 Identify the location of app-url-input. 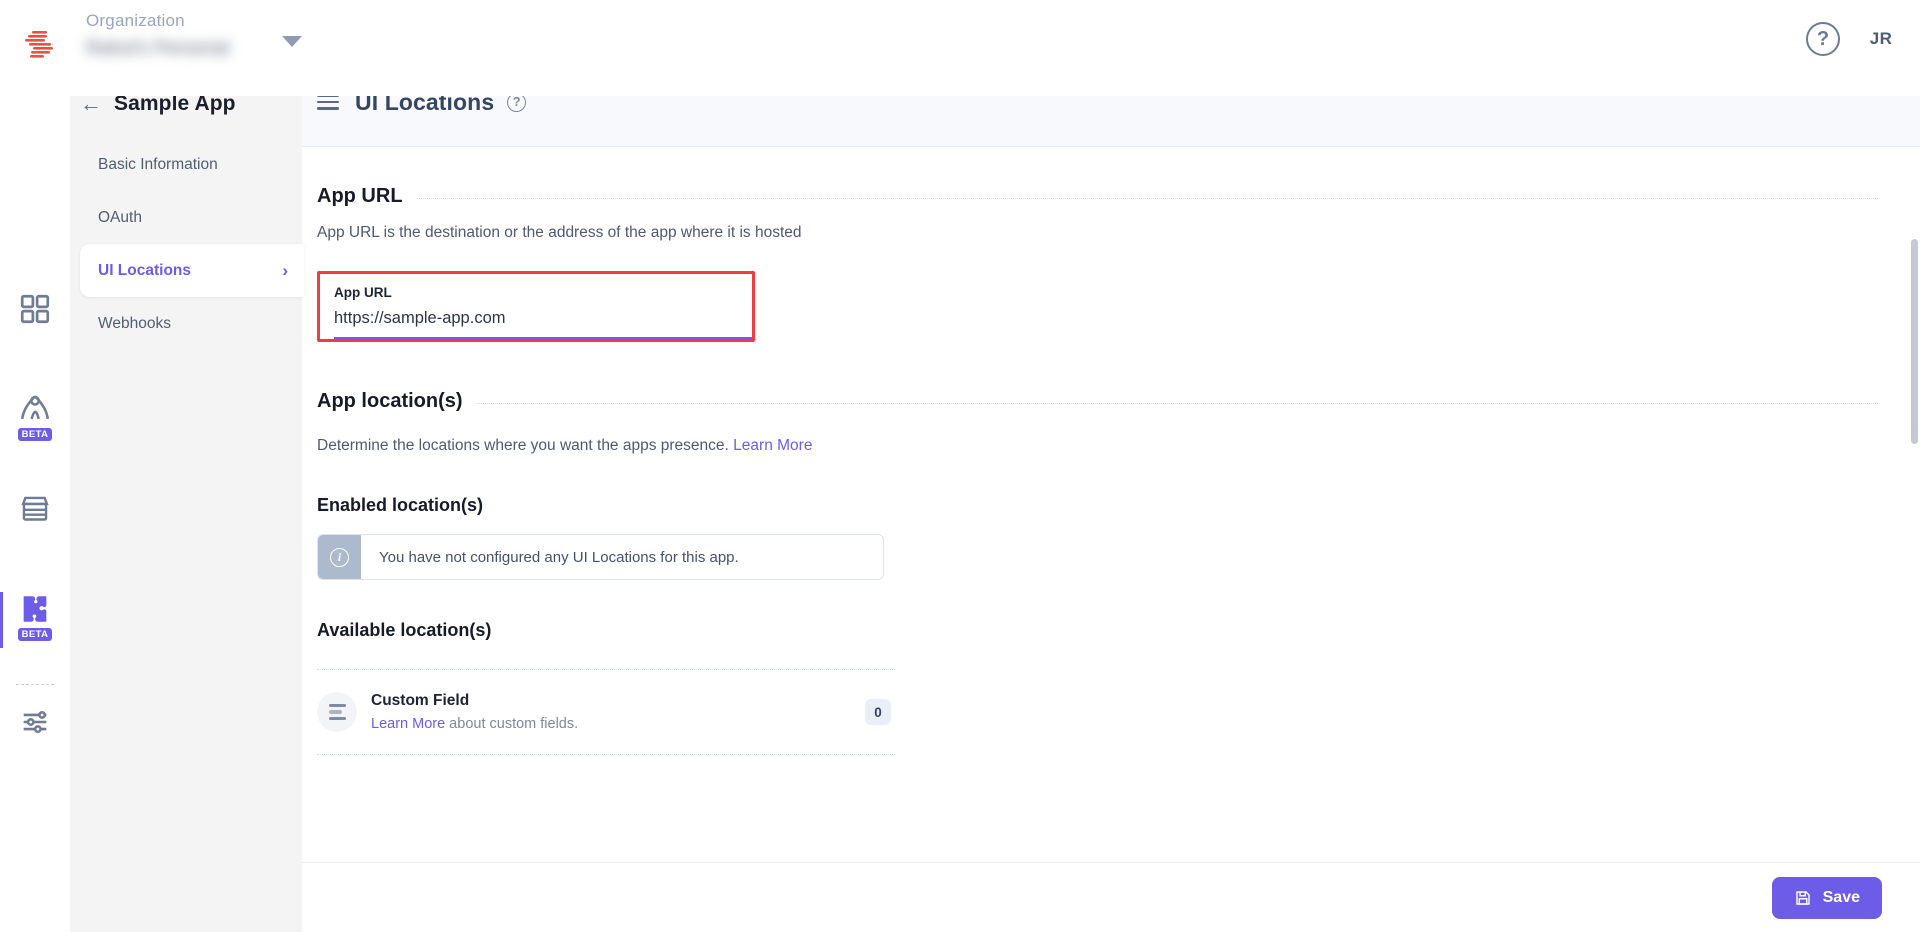
(543, 324).